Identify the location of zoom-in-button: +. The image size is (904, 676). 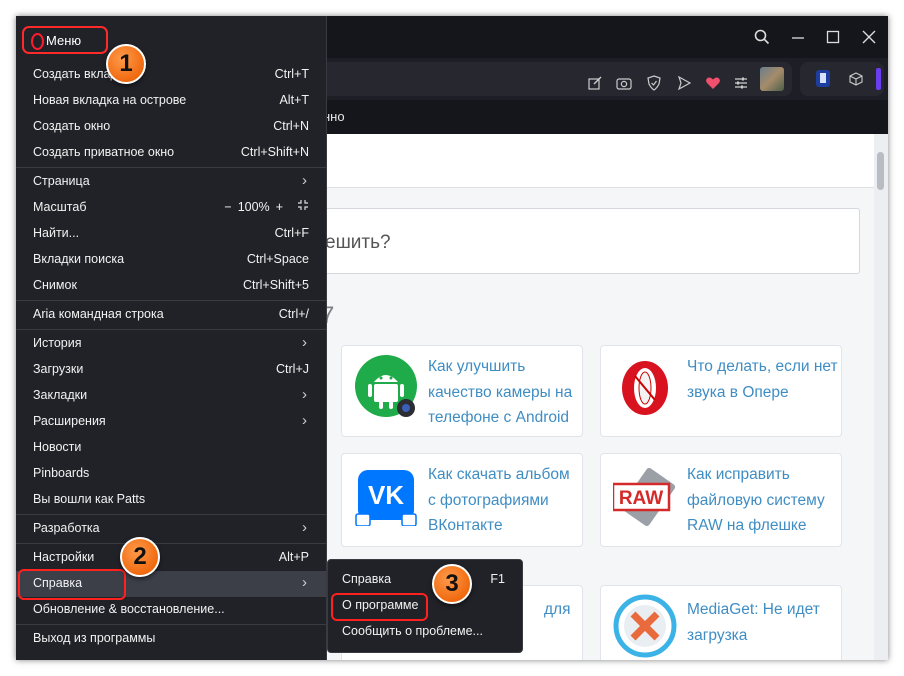
(279, 207).